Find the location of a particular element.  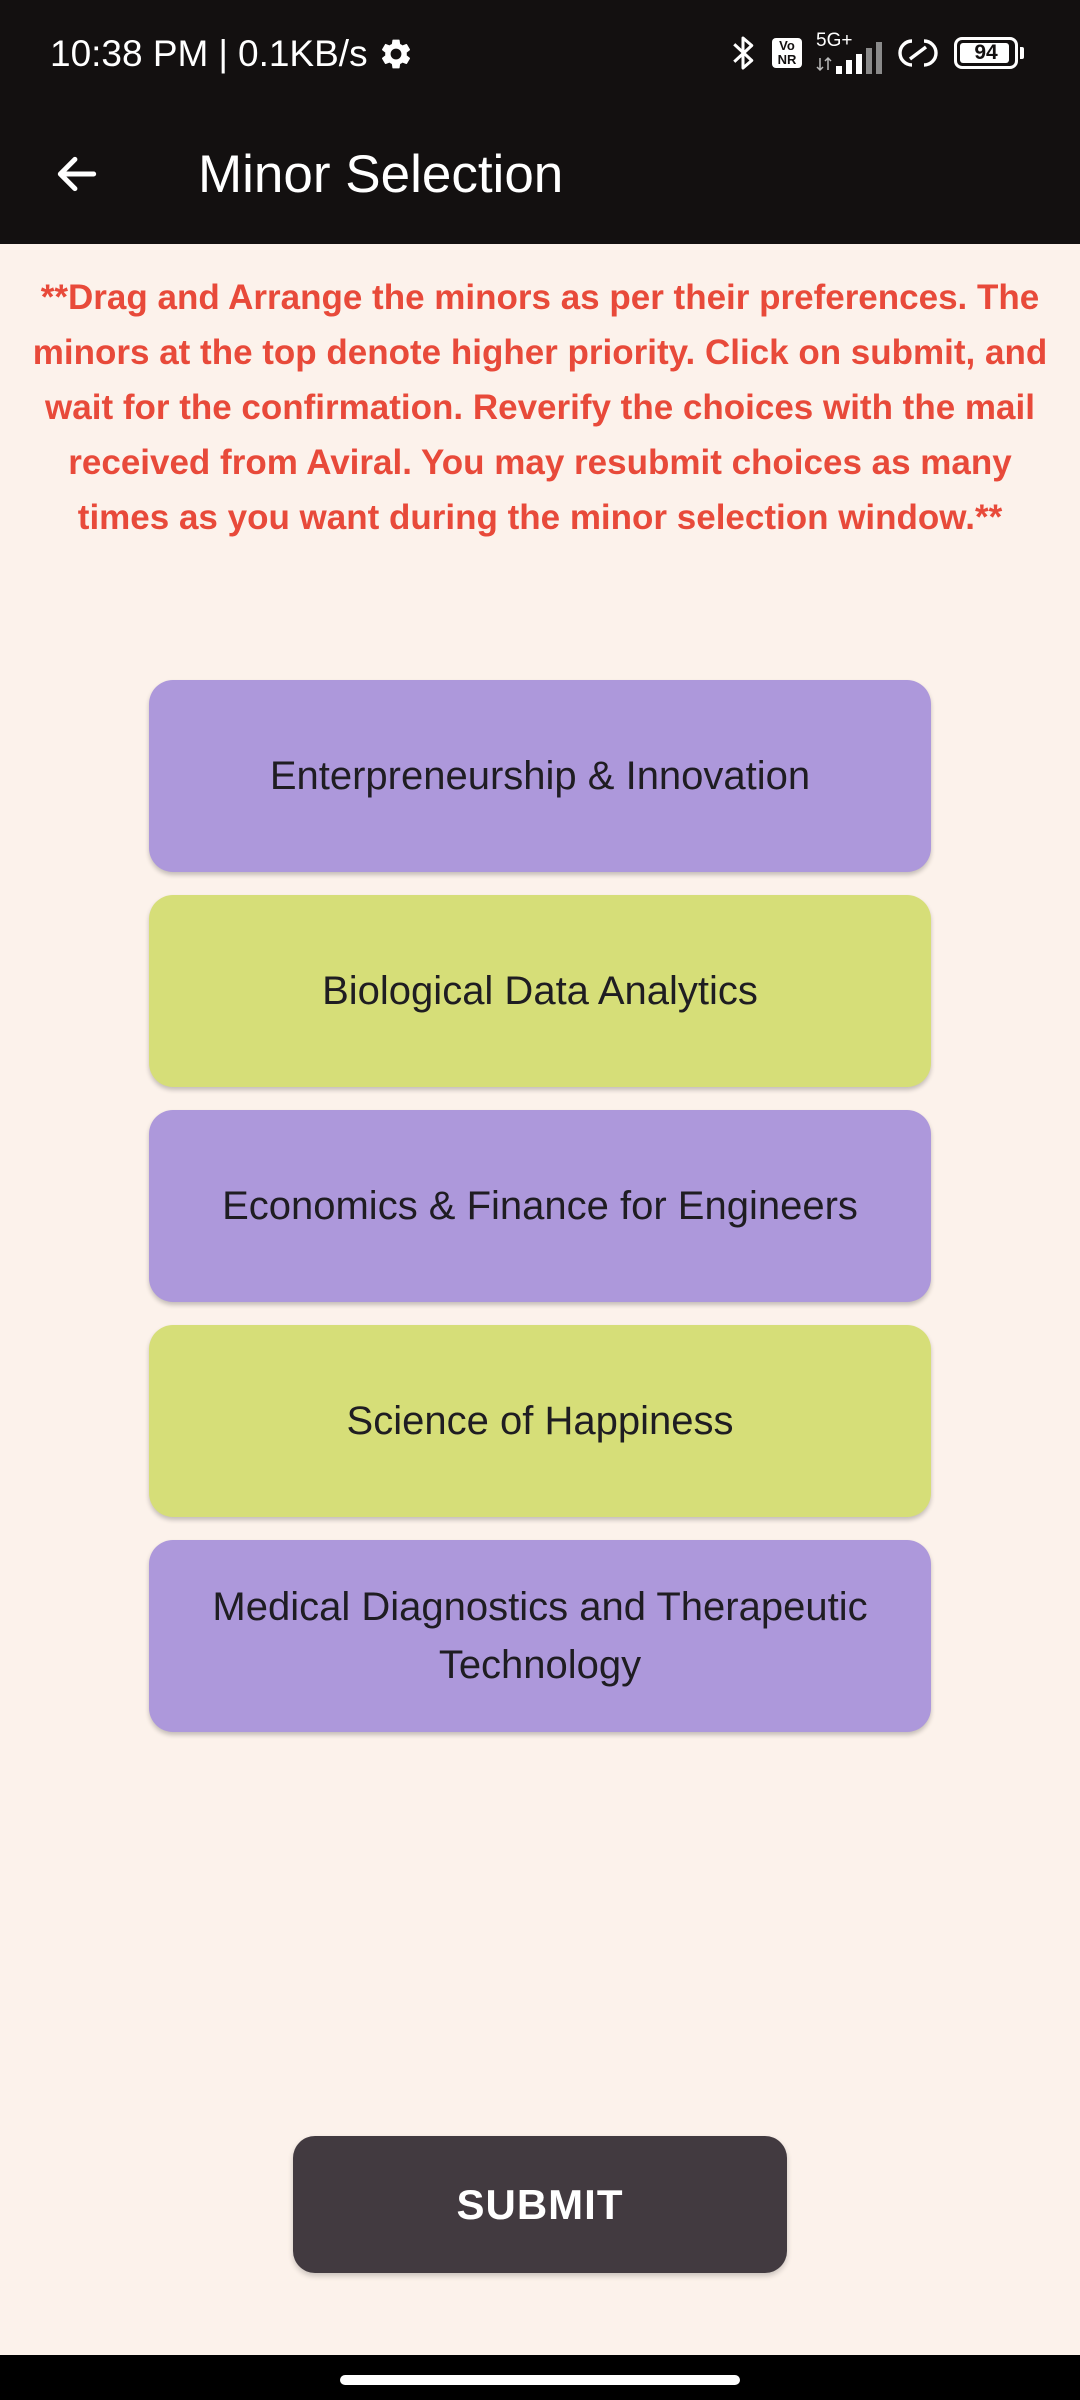

battery-level: 94 is located at coordinates (986, 52).